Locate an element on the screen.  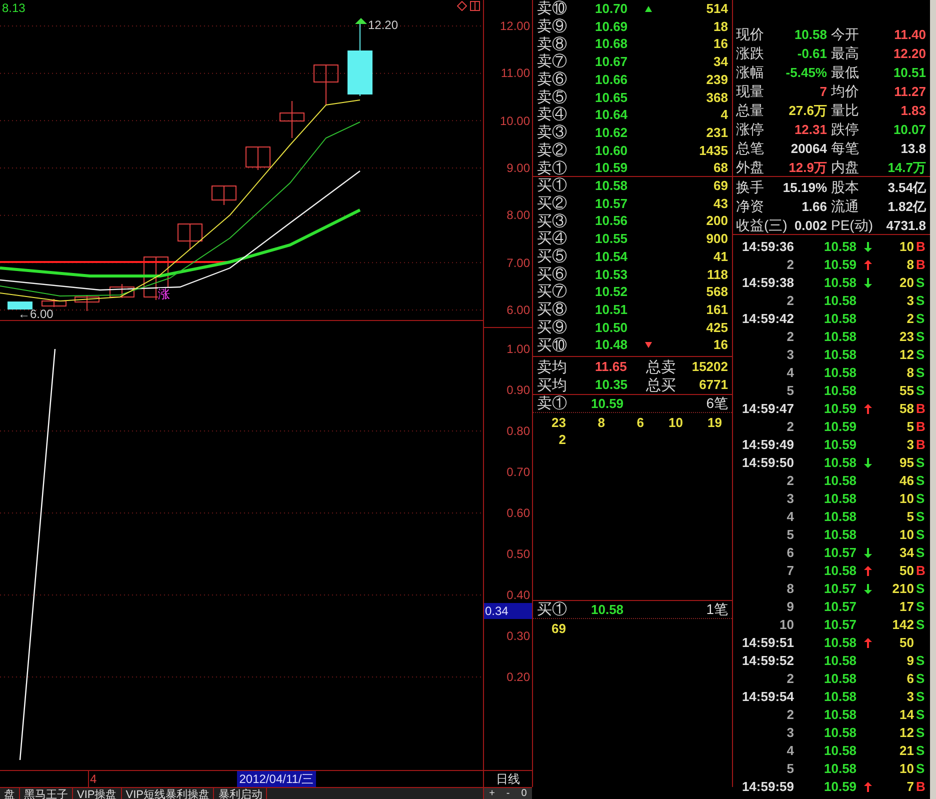
tick-time: 14:59:50 is located at coordinates (767, 463).